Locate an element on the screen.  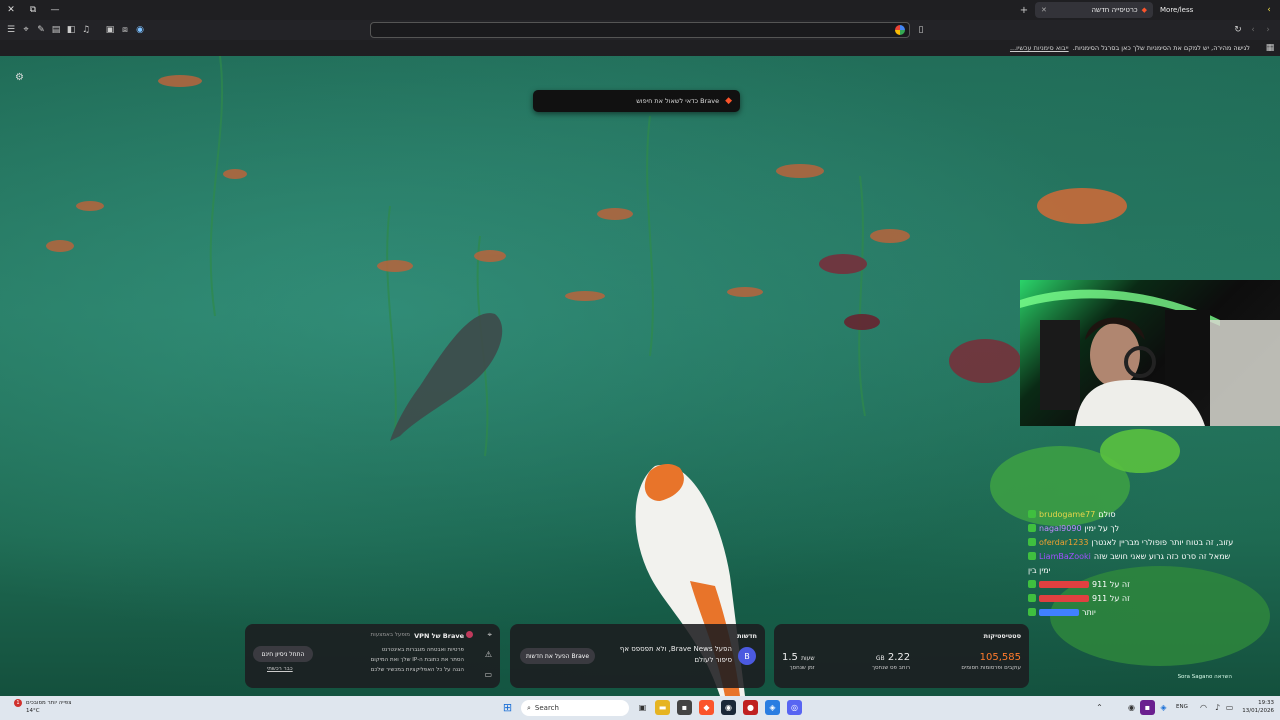
toast-text: כדאי לשאול את חיפוש Brave is located at coordinates (678, 101).